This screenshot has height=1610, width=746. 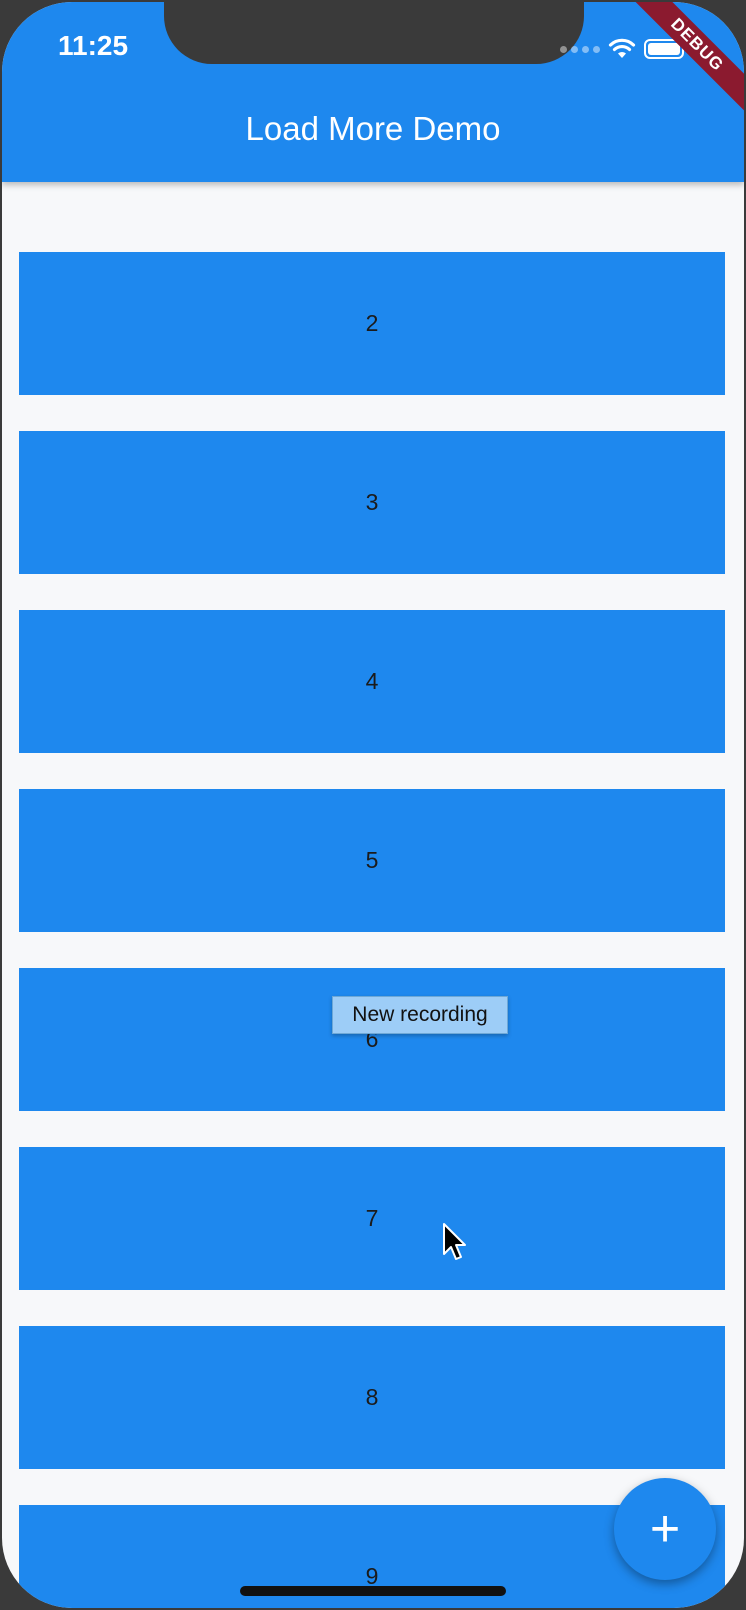 I want to click on list-item: 5, so click(x=372, y=860).